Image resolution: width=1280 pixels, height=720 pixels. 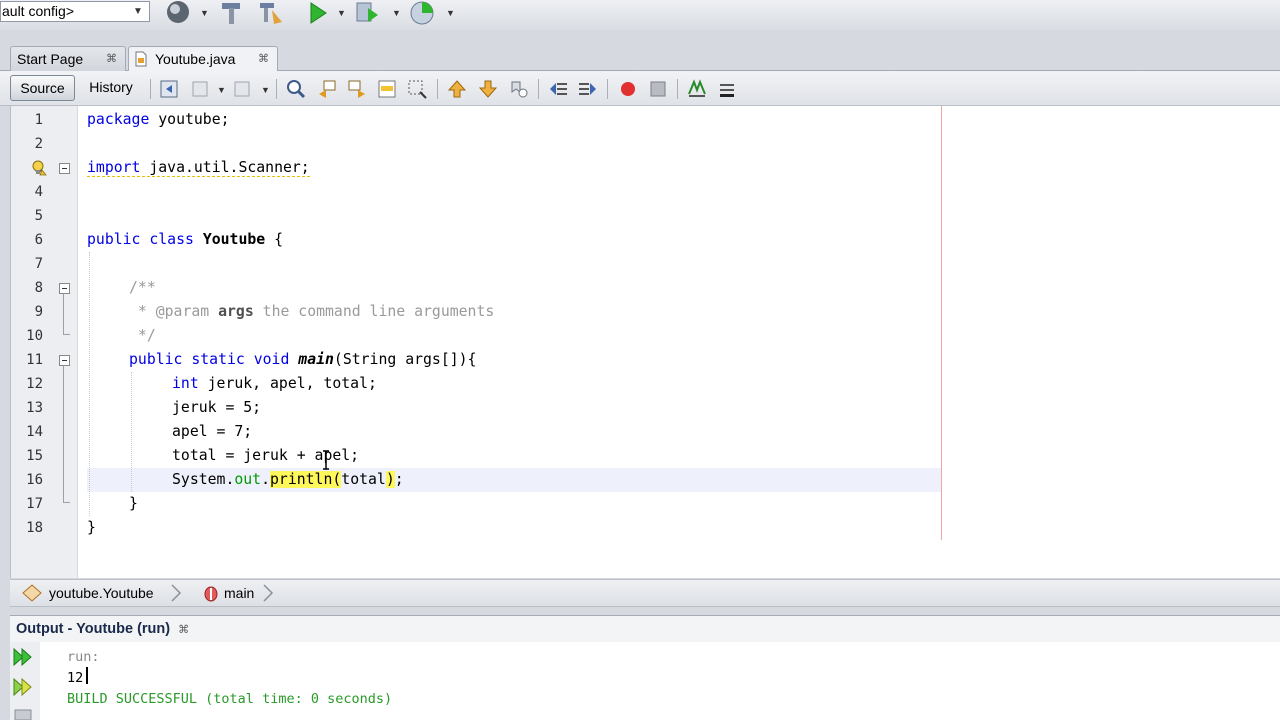 What do you see at coordinates (368, 13) in the screenshot?
I see `debug-icon` at bounding box center [368, 13].